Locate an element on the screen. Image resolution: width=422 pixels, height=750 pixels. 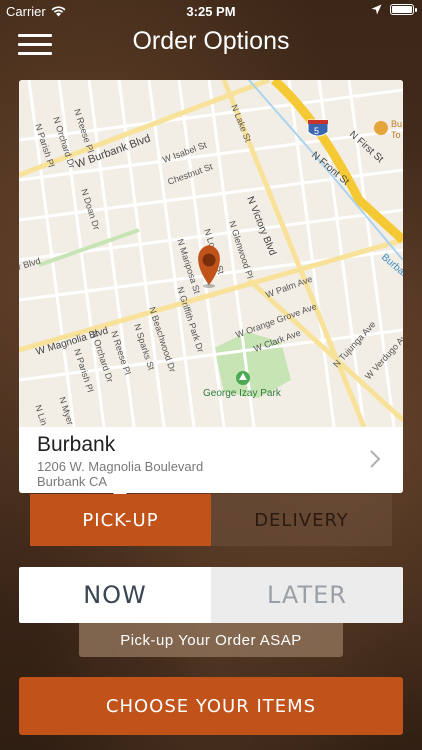
interstate-shield-icon: 5 is located at coordinates (318, 128).